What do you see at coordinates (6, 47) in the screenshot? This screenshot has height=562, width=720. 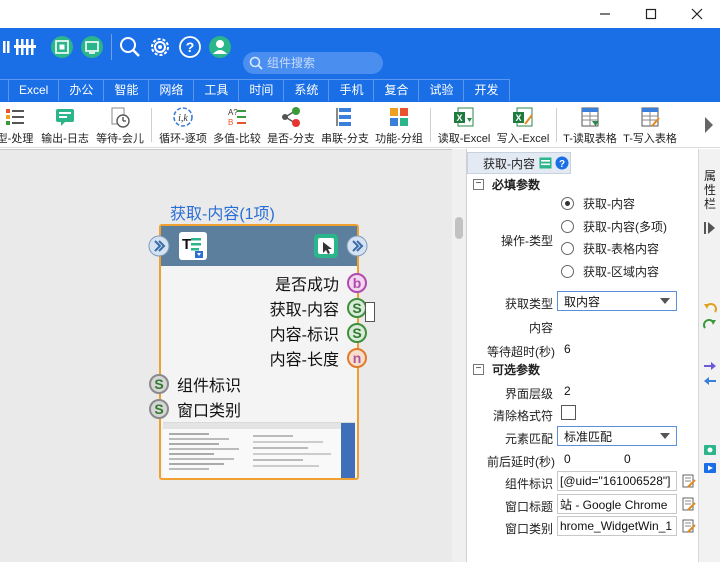 I see `partial-tool-icon` at bounding box center [6, 47].